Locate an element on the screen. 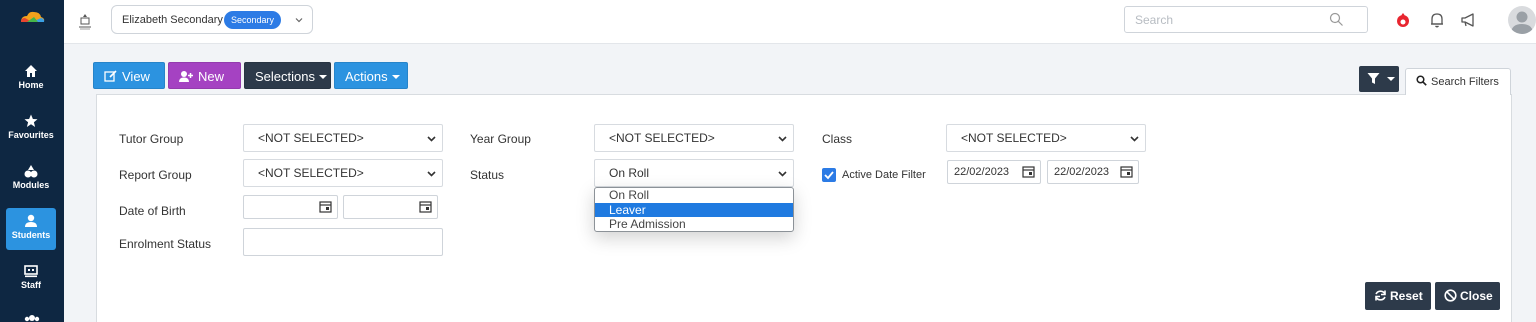  filter-icon is located at coordinates (1373, 78).